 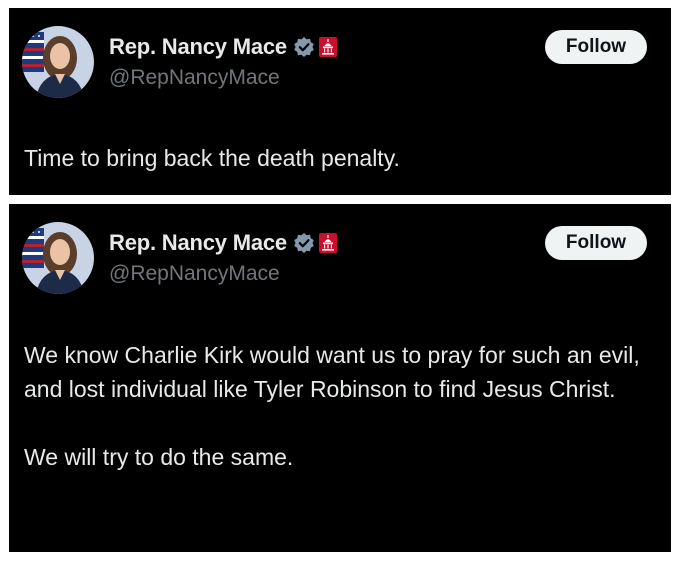 What do you see at coordinates (159, 457) in the screenshot?
I see `tweet-paragraph: We will try to do the same.` at bounding box center [159, 457].